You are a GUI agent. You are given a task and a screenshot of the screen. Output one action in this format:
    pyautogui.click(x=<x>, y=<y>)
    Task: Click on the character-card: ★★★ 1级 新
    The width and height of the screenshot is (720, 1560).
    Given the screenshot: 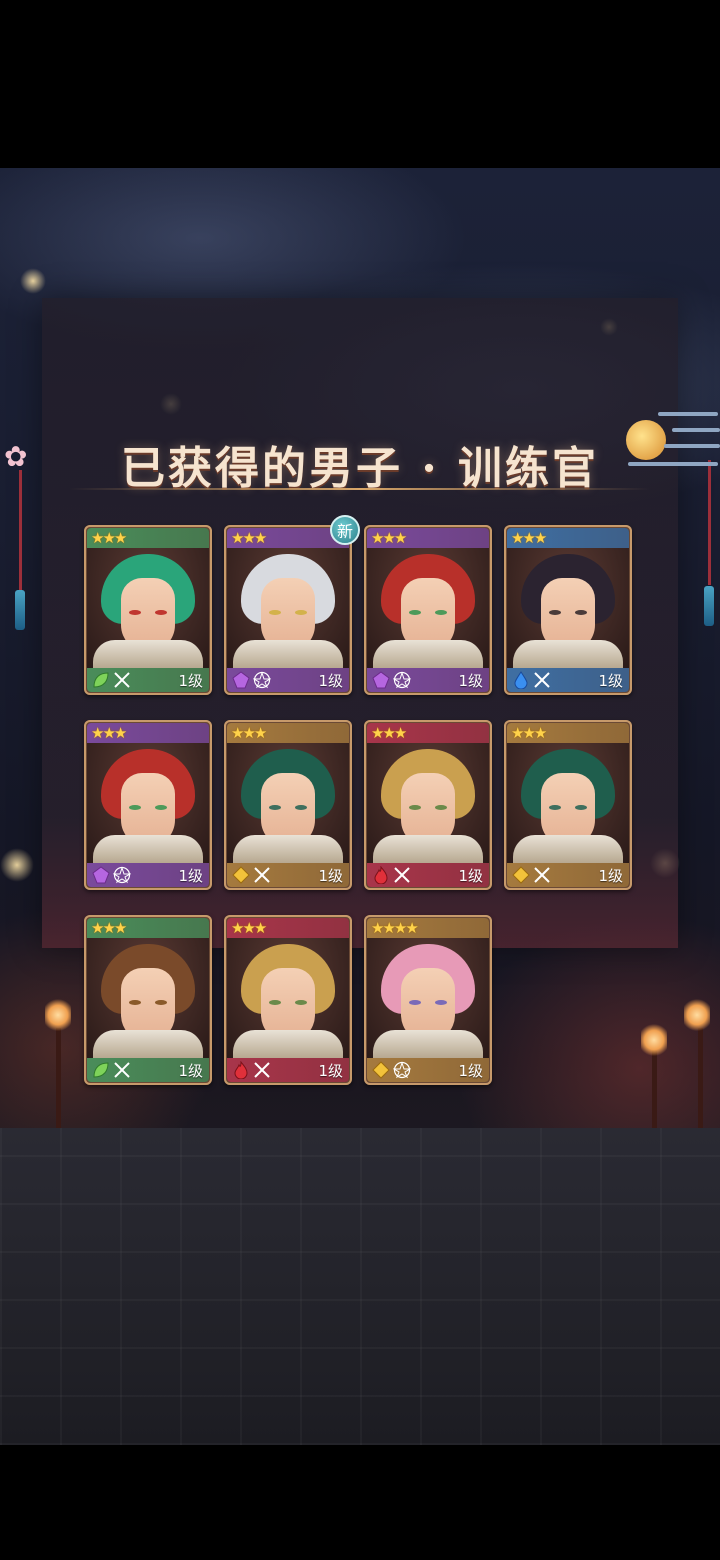 What is the action you would take?
    pyautogui.click(x=292, y=605)
    